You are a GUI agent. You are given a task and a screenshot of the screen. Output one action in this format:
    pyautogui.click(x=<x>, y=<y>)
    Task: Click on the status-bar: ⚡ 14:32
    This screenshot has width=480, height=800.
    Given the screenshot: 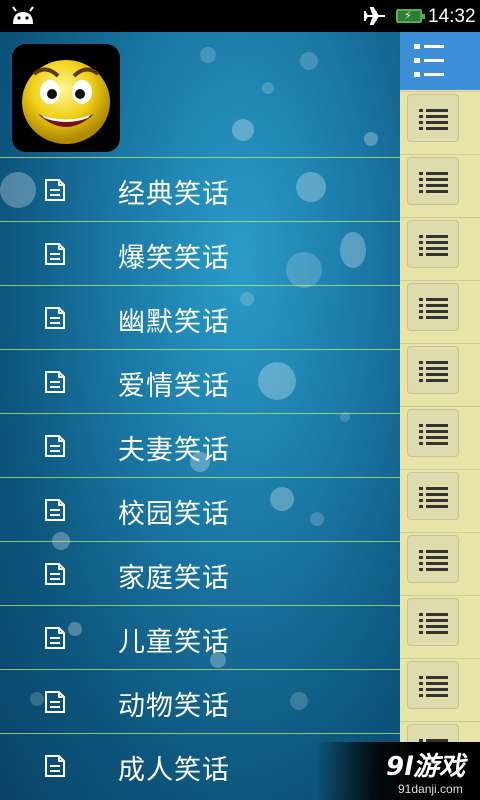 What is the action you would take?
    pyautogui.click(x=240, y=16)
    